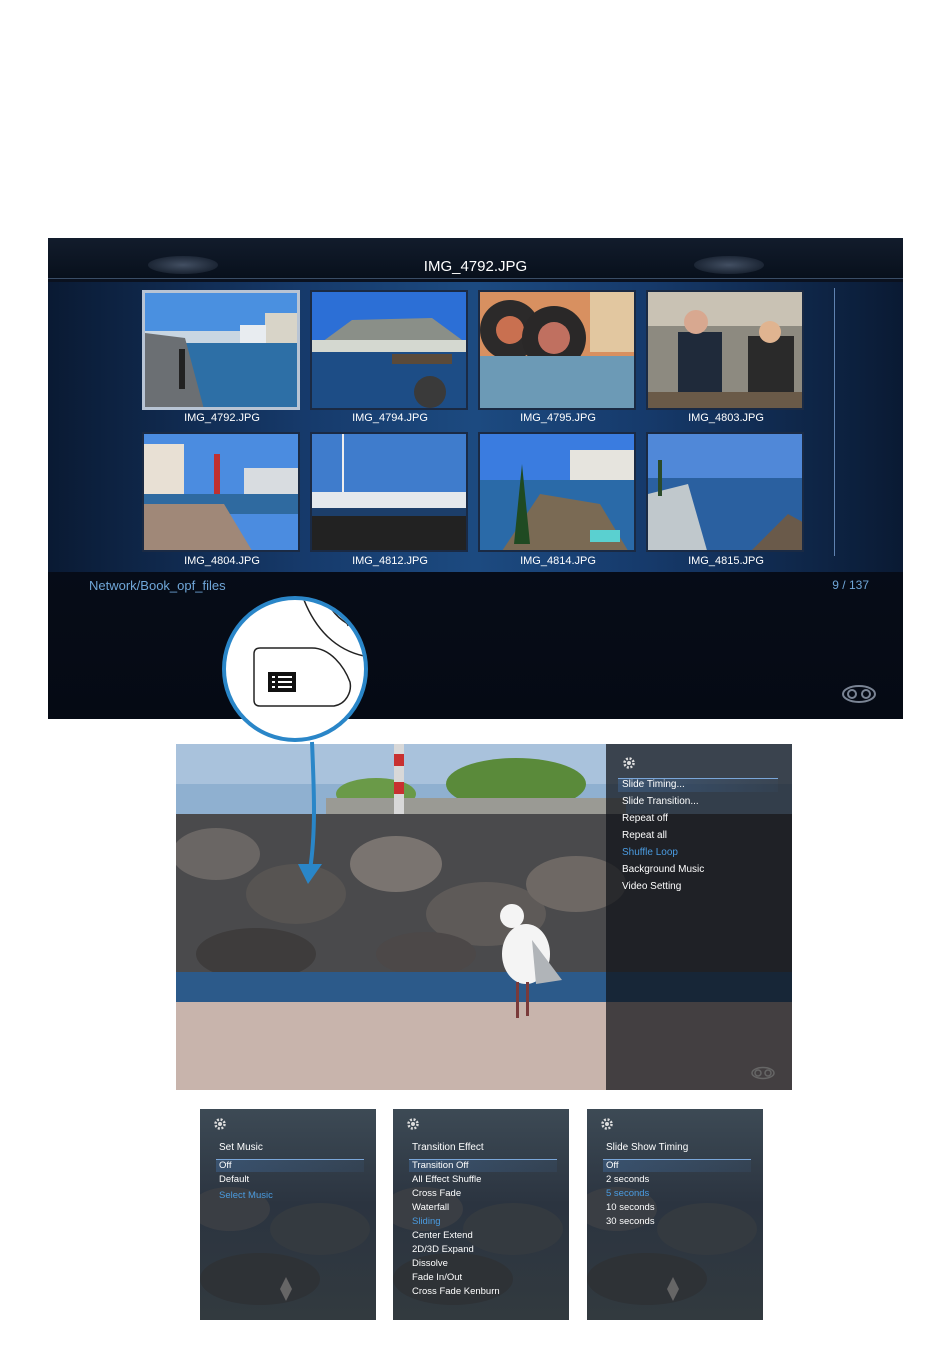 Image resolution: width=950 pixels, height=1357 pixels. What do you see at coordinates (282, 682) in the screenshot?
I see `menu-list-icon` at bounding box center [282, 682].